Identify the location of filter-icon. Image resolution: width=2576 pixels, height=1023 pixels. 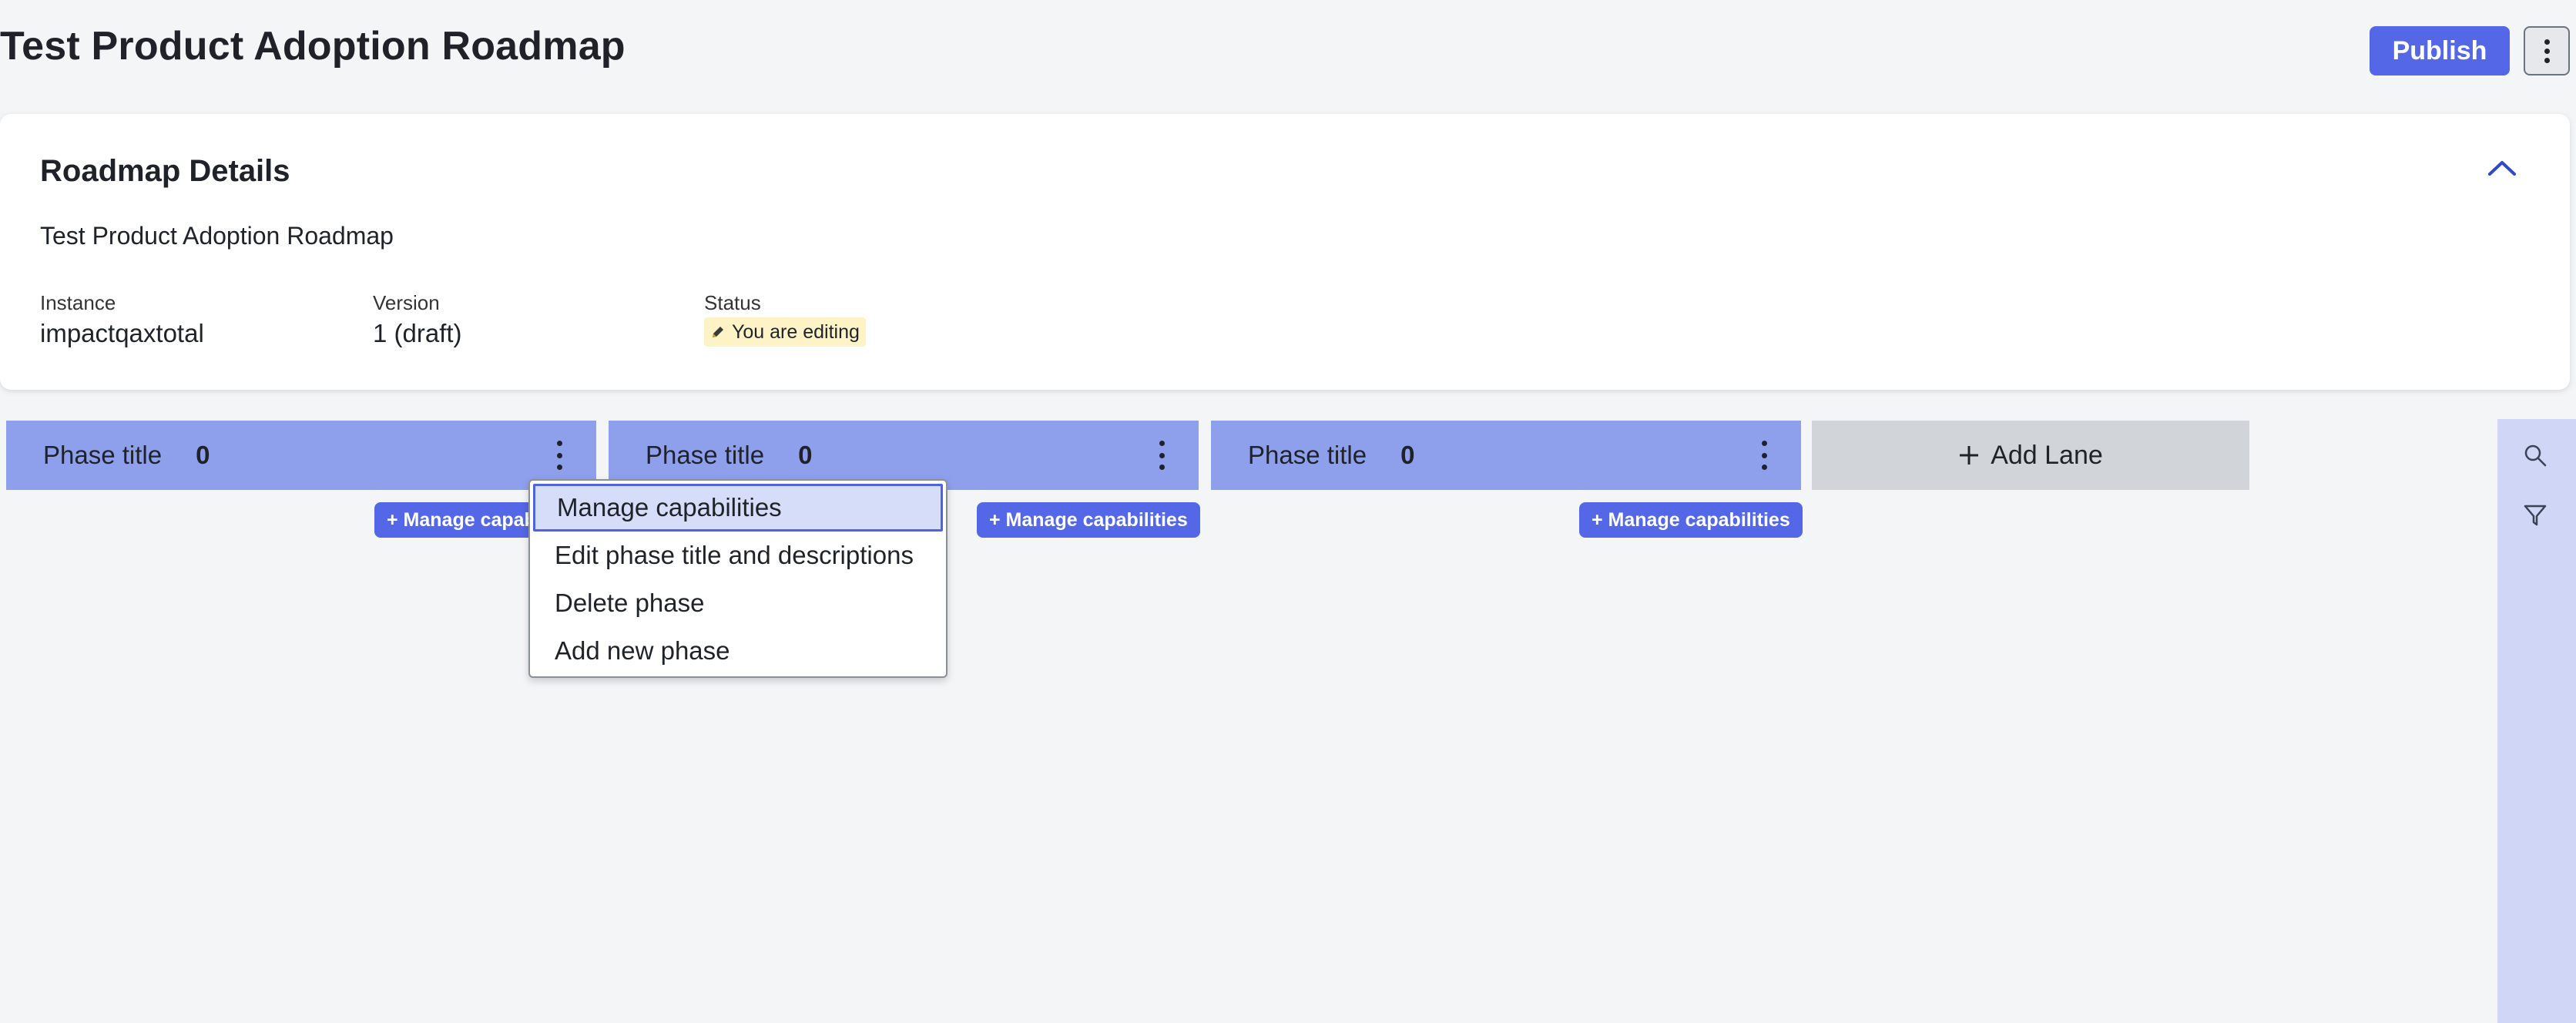
(2535, 515).